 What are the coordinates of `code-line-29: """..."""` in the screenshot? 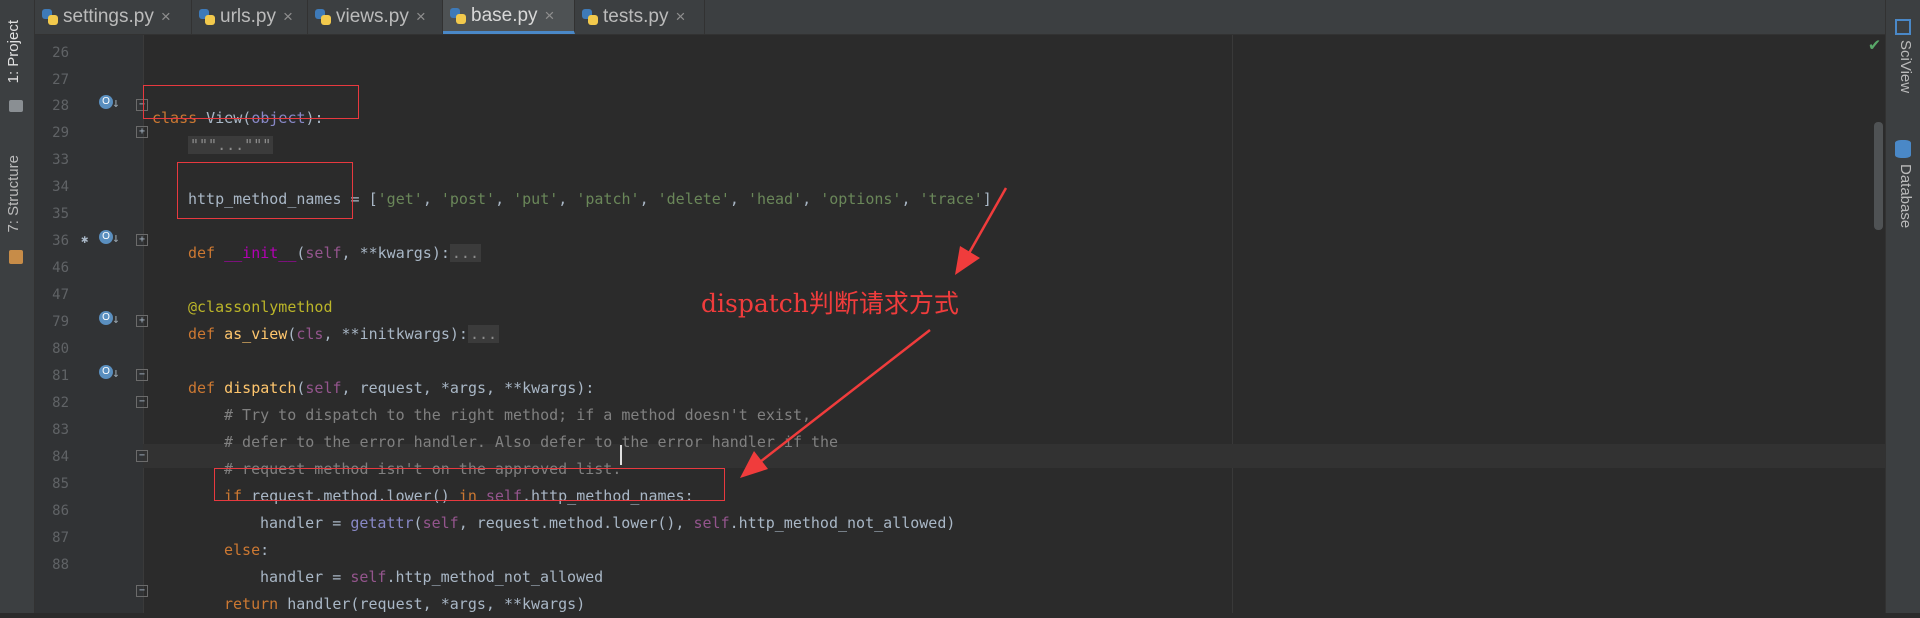 It's located at (231, 145).